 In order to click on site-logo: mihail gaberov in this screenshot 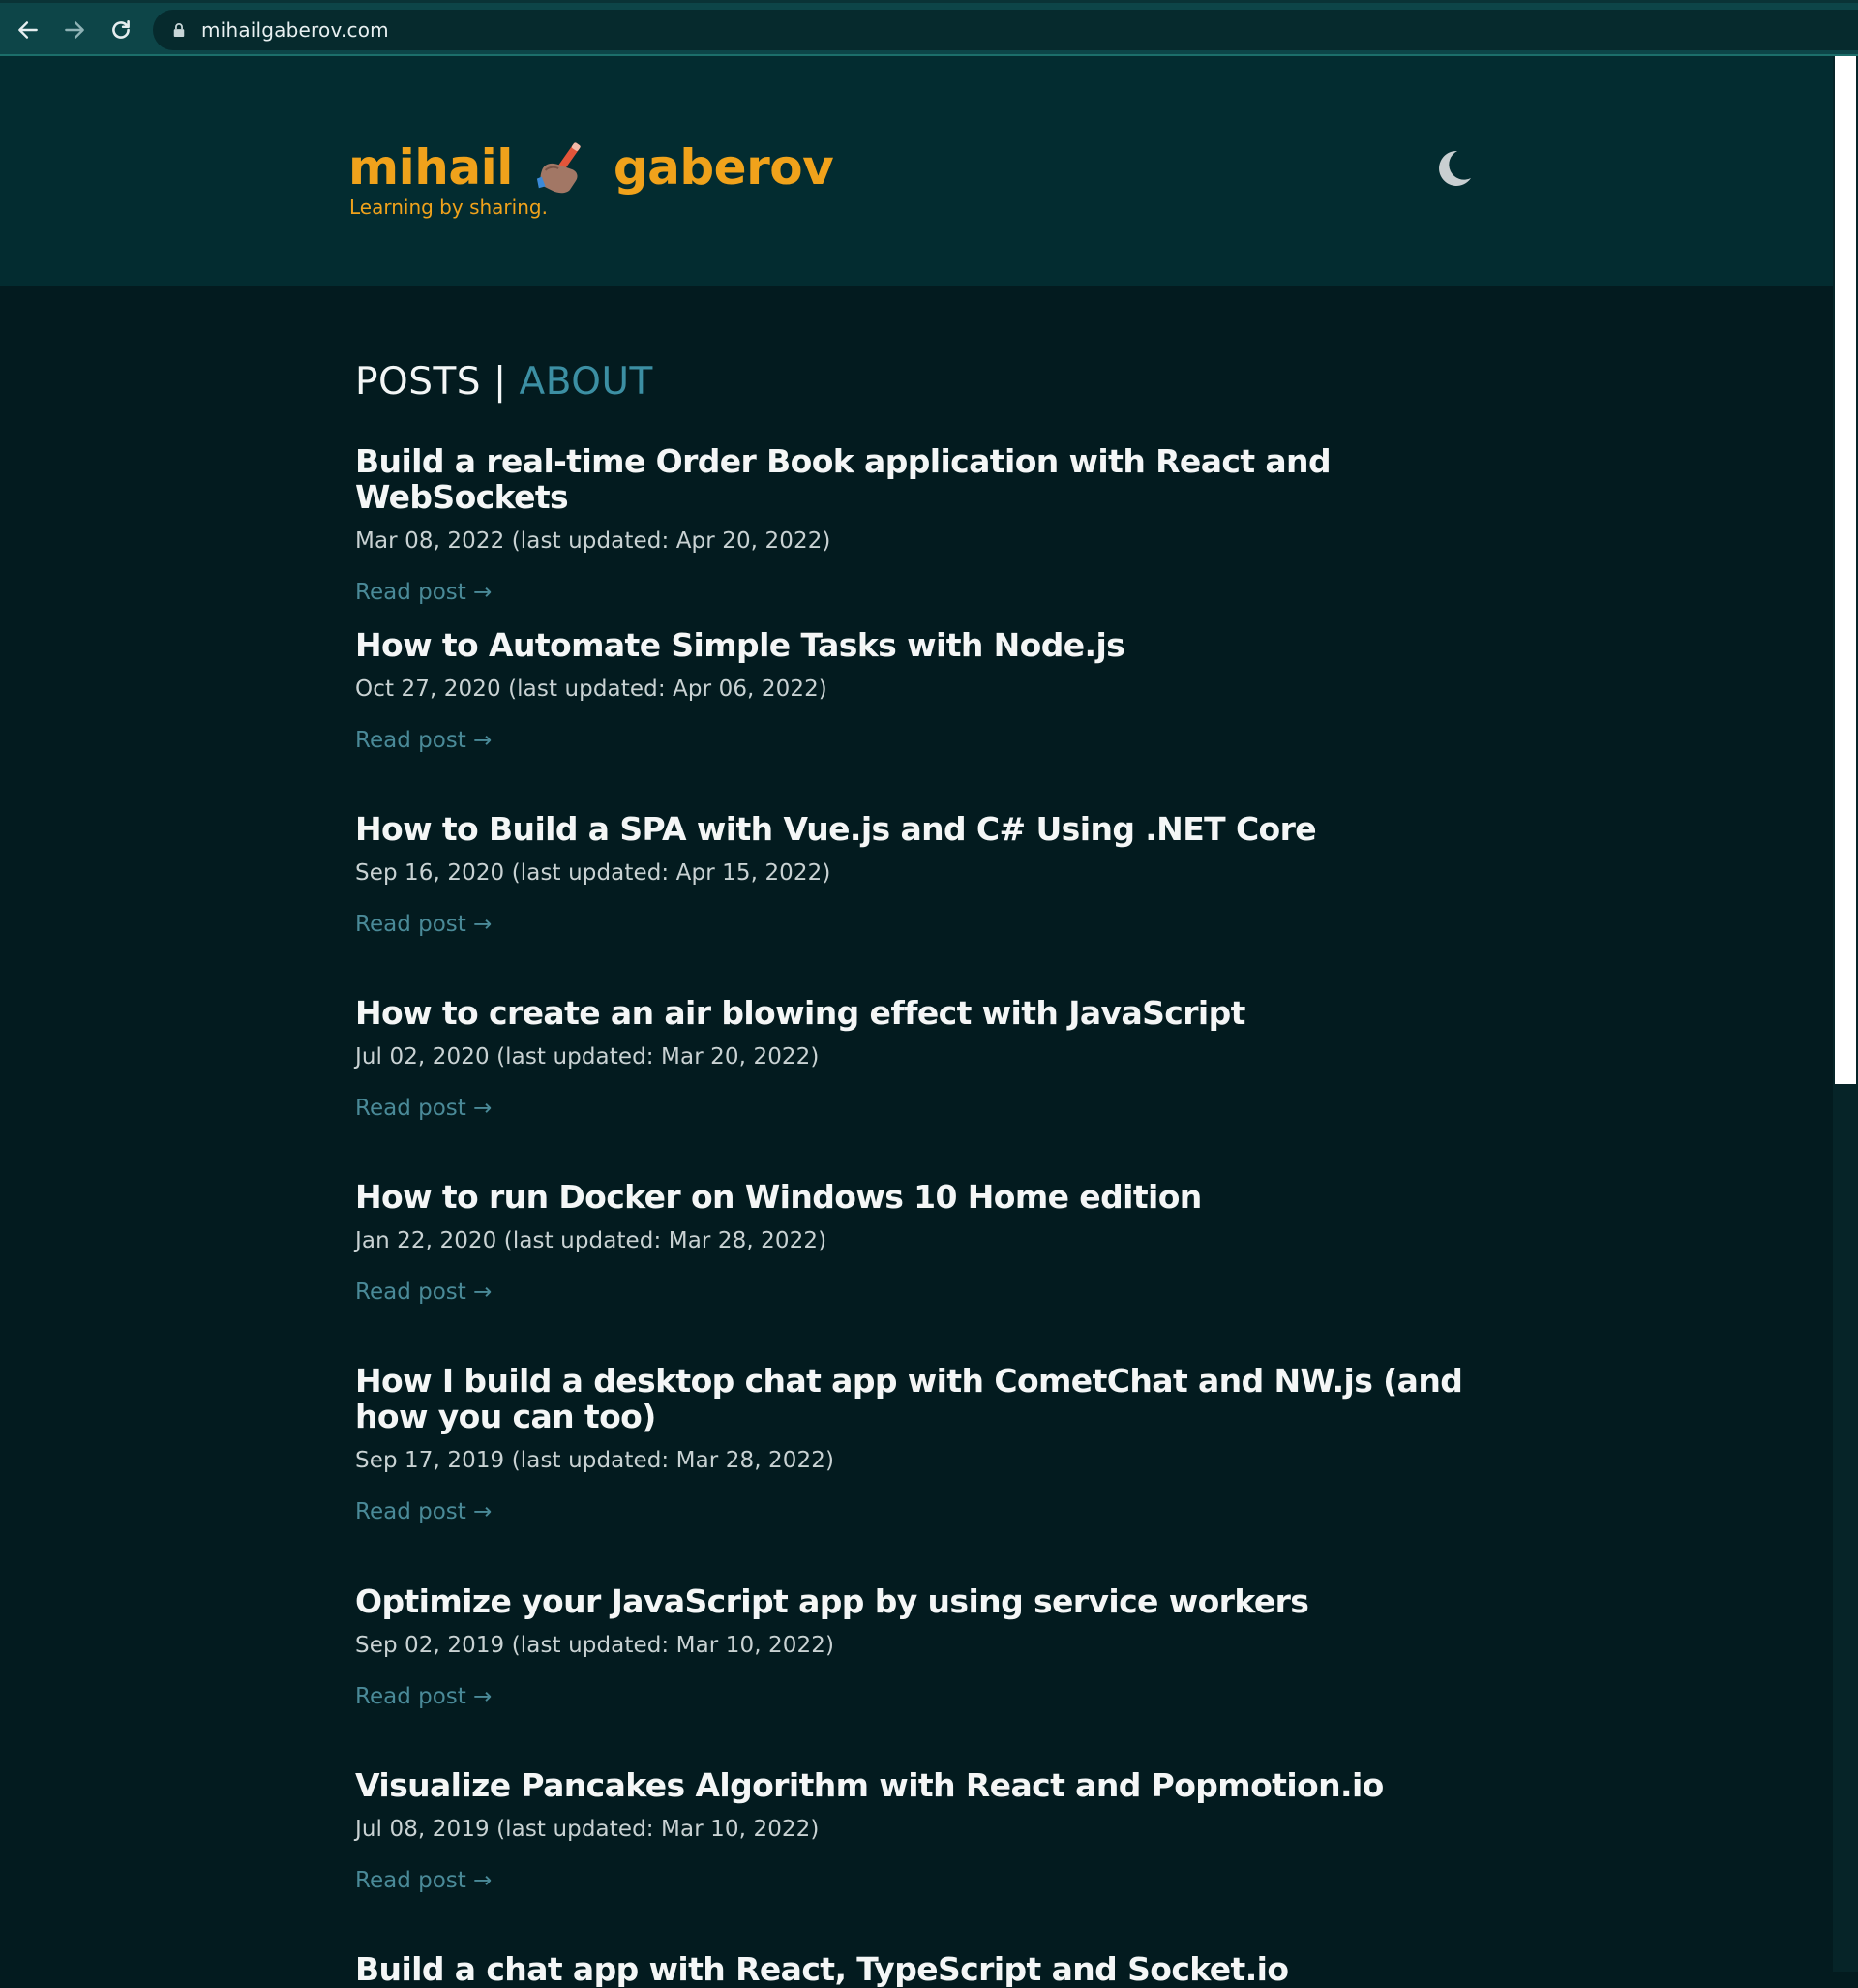, I will do `click(591, 167)`.